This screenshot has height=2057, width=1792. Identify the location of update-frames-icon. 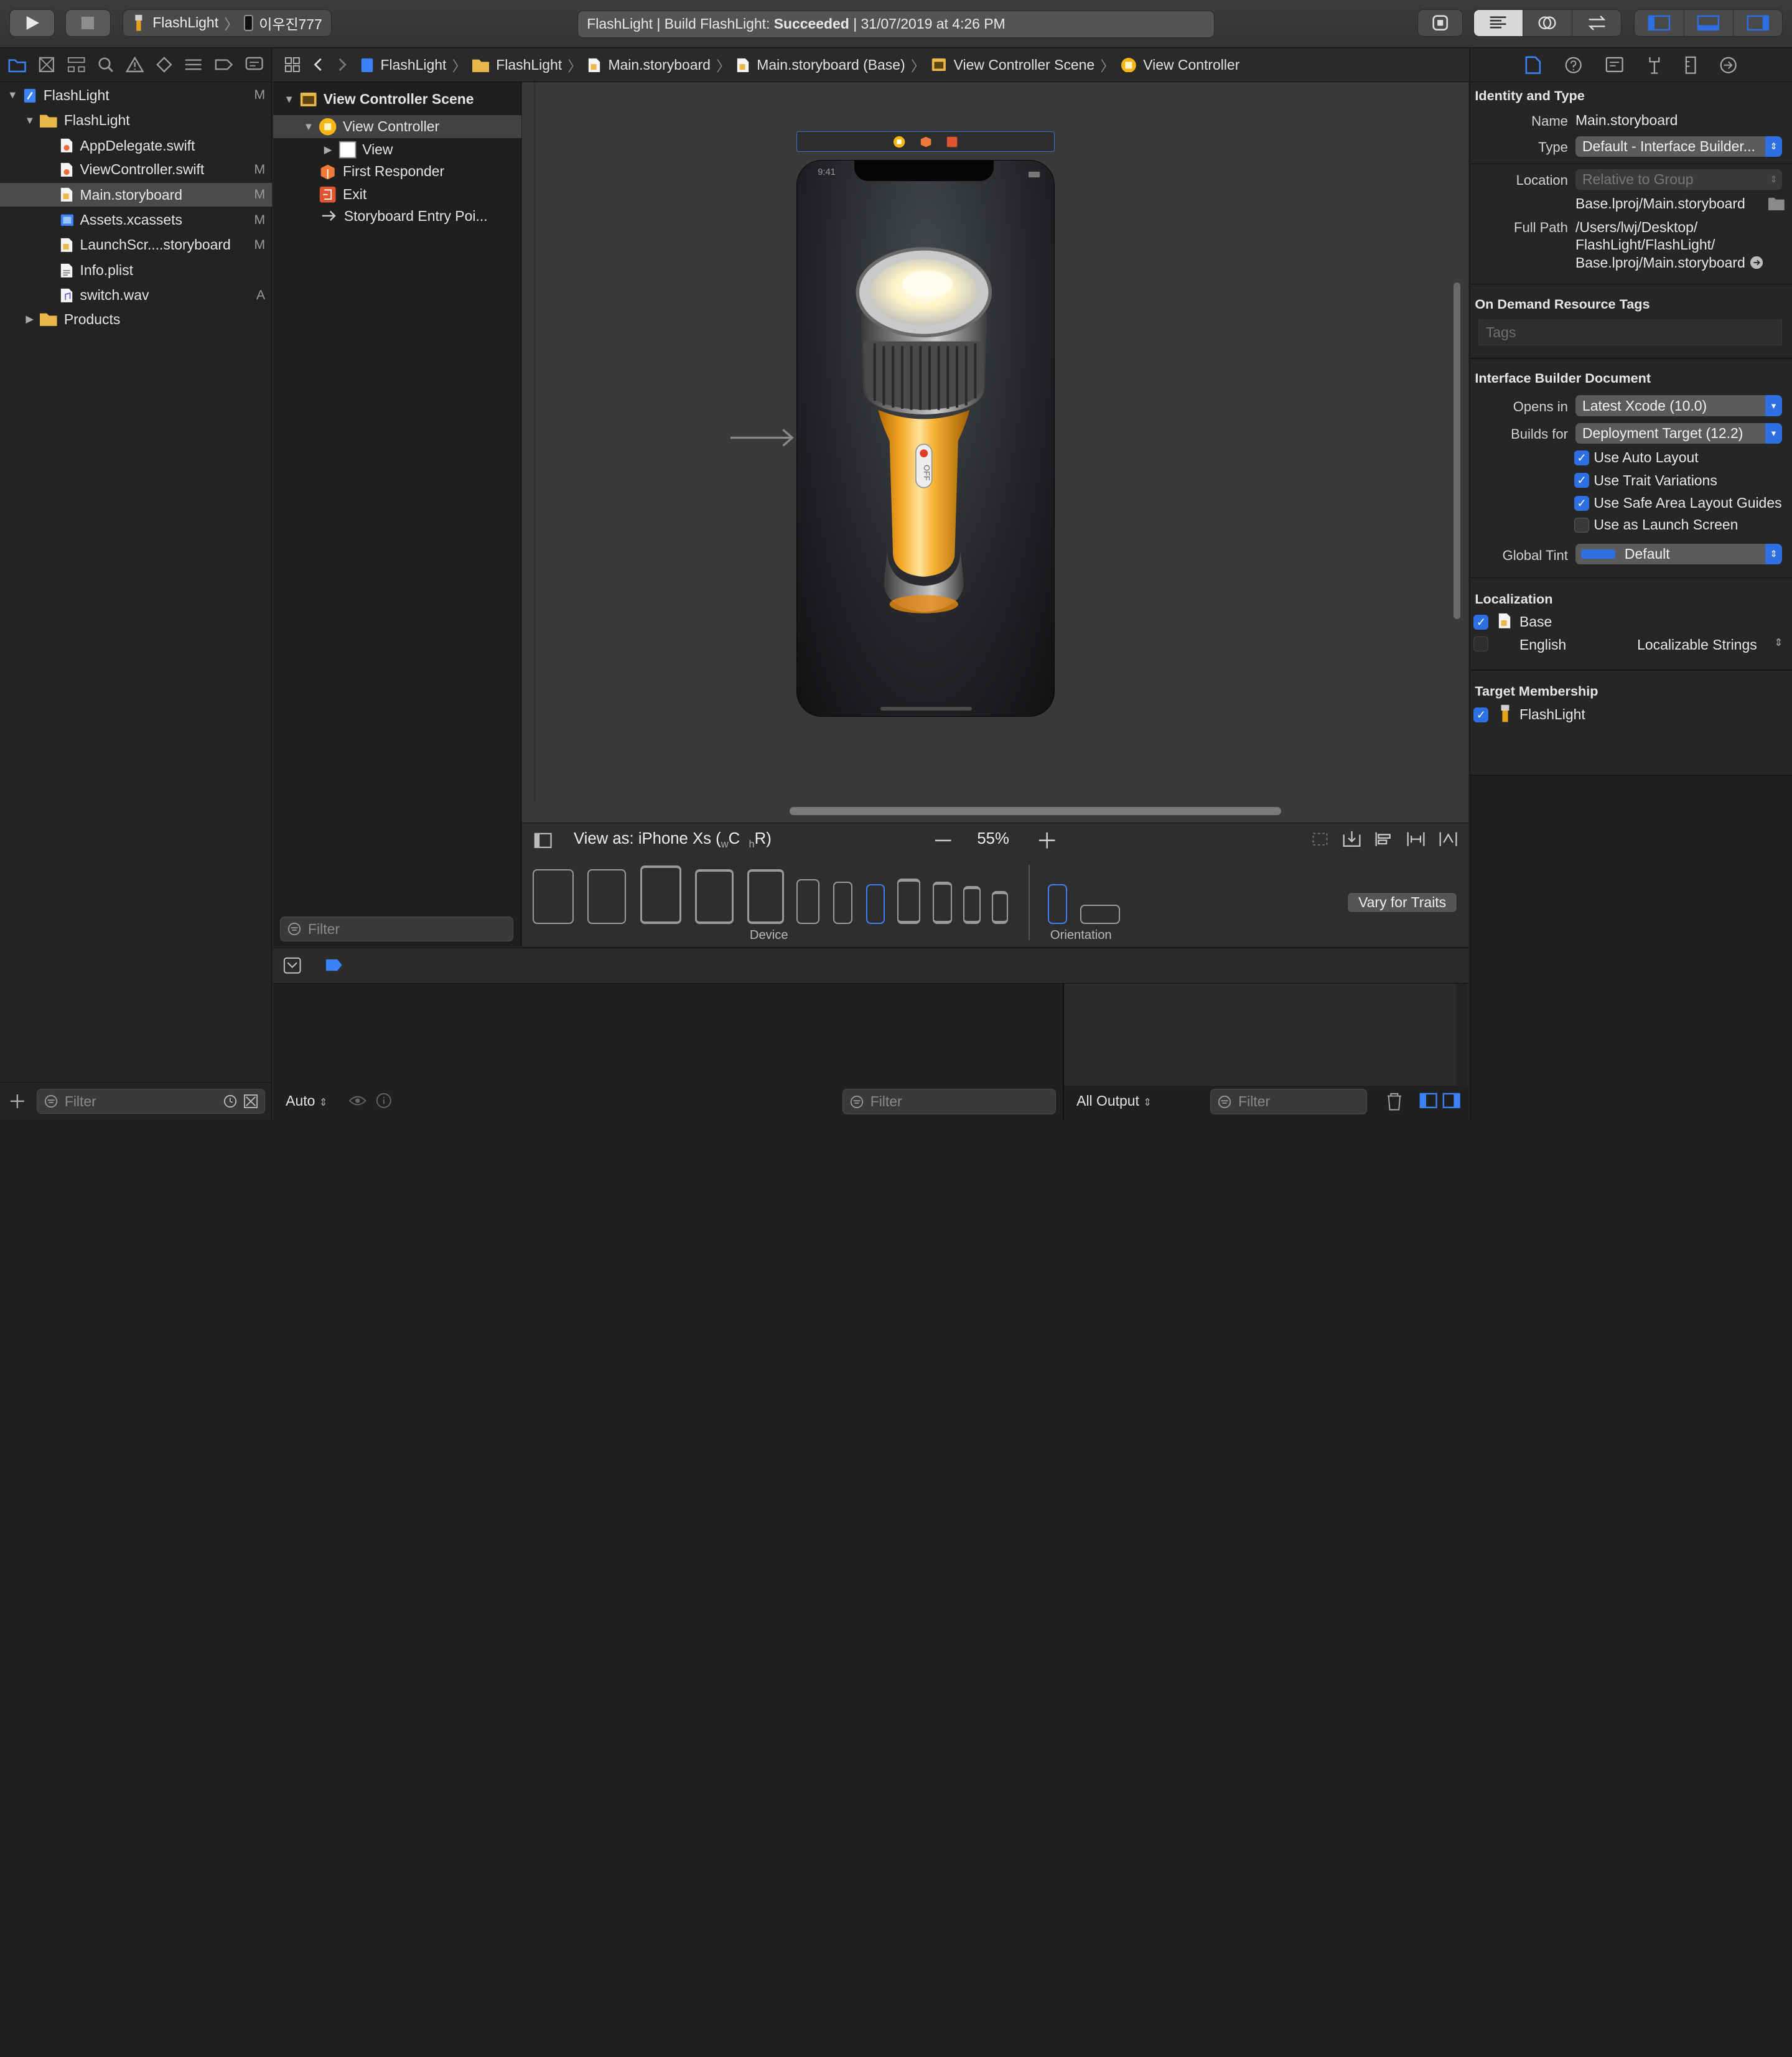
(1320, 839).